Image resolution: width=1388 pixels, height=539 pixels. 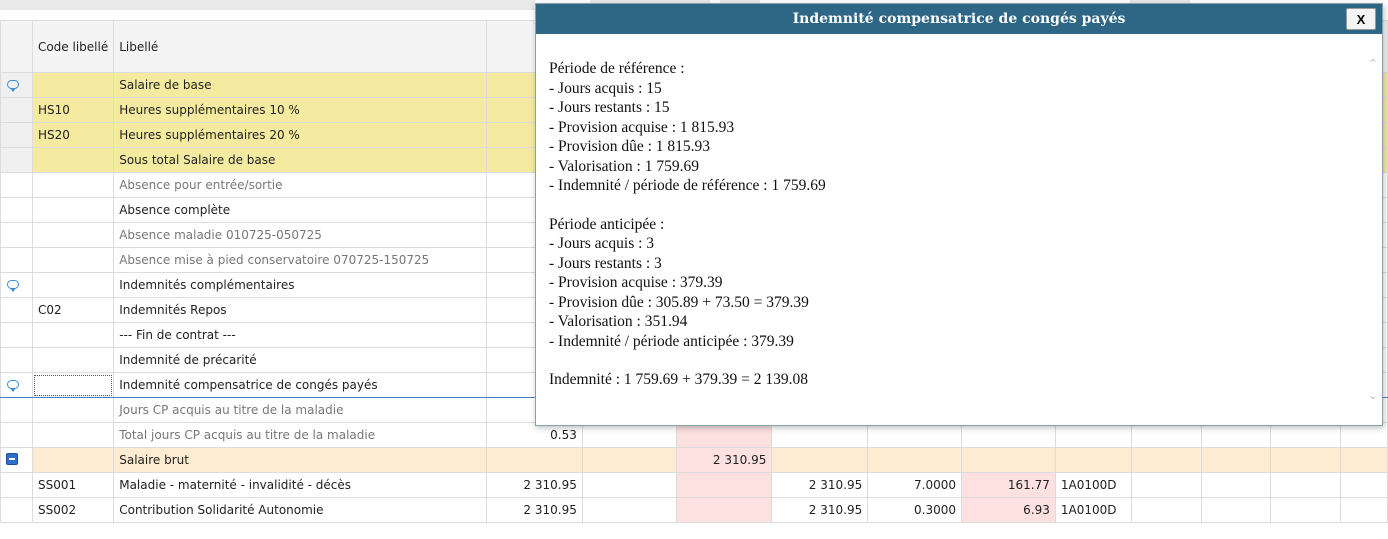 I want to click on label-cell: Jours CP acquis au titre de la maladie, so click(x=300, y=410).